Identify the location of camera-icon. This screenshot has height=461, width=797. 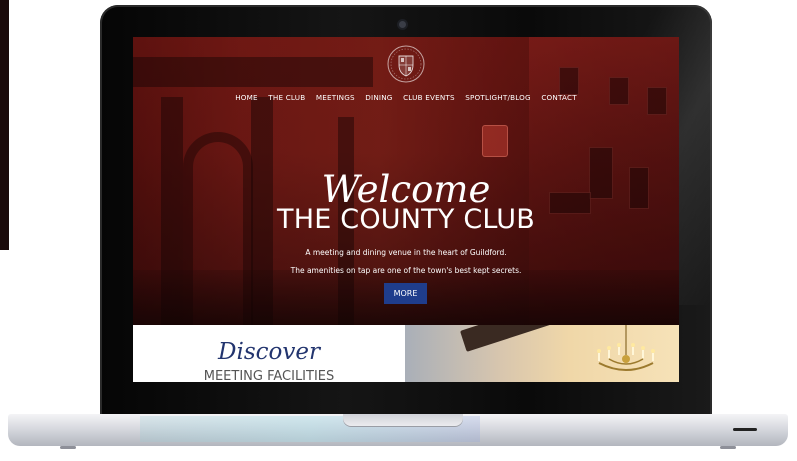
(402, 24).